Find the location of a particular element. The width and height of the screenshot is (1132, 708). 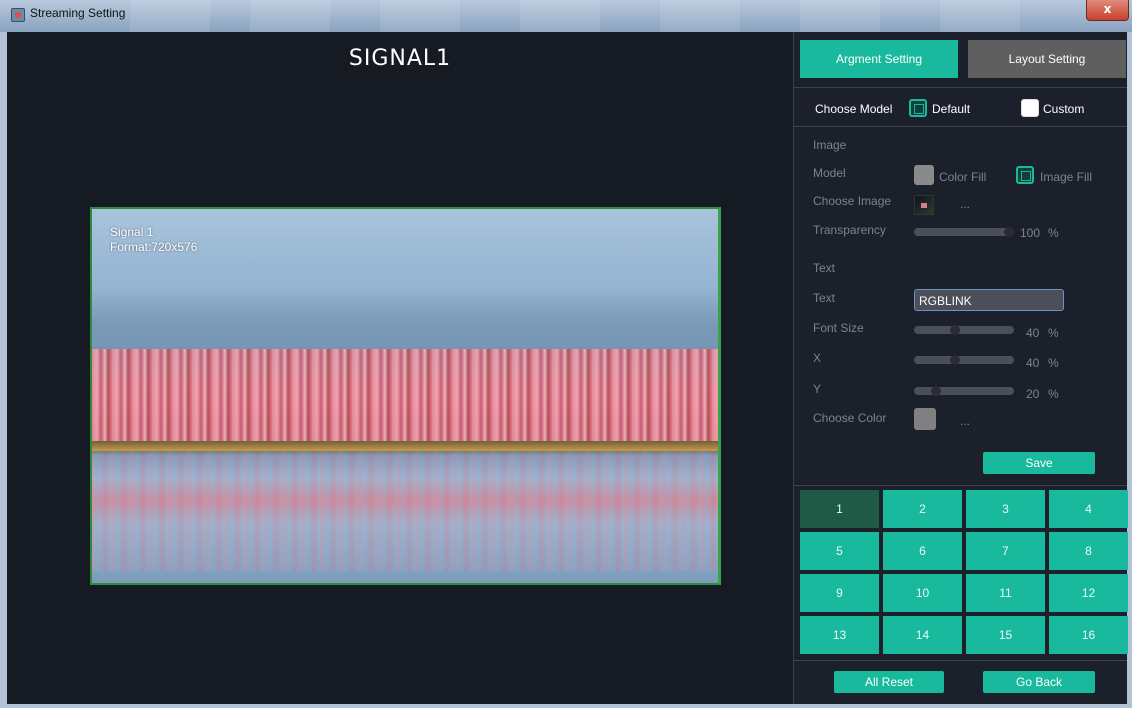

save-button: Save is located at coordinates (1039, 463).